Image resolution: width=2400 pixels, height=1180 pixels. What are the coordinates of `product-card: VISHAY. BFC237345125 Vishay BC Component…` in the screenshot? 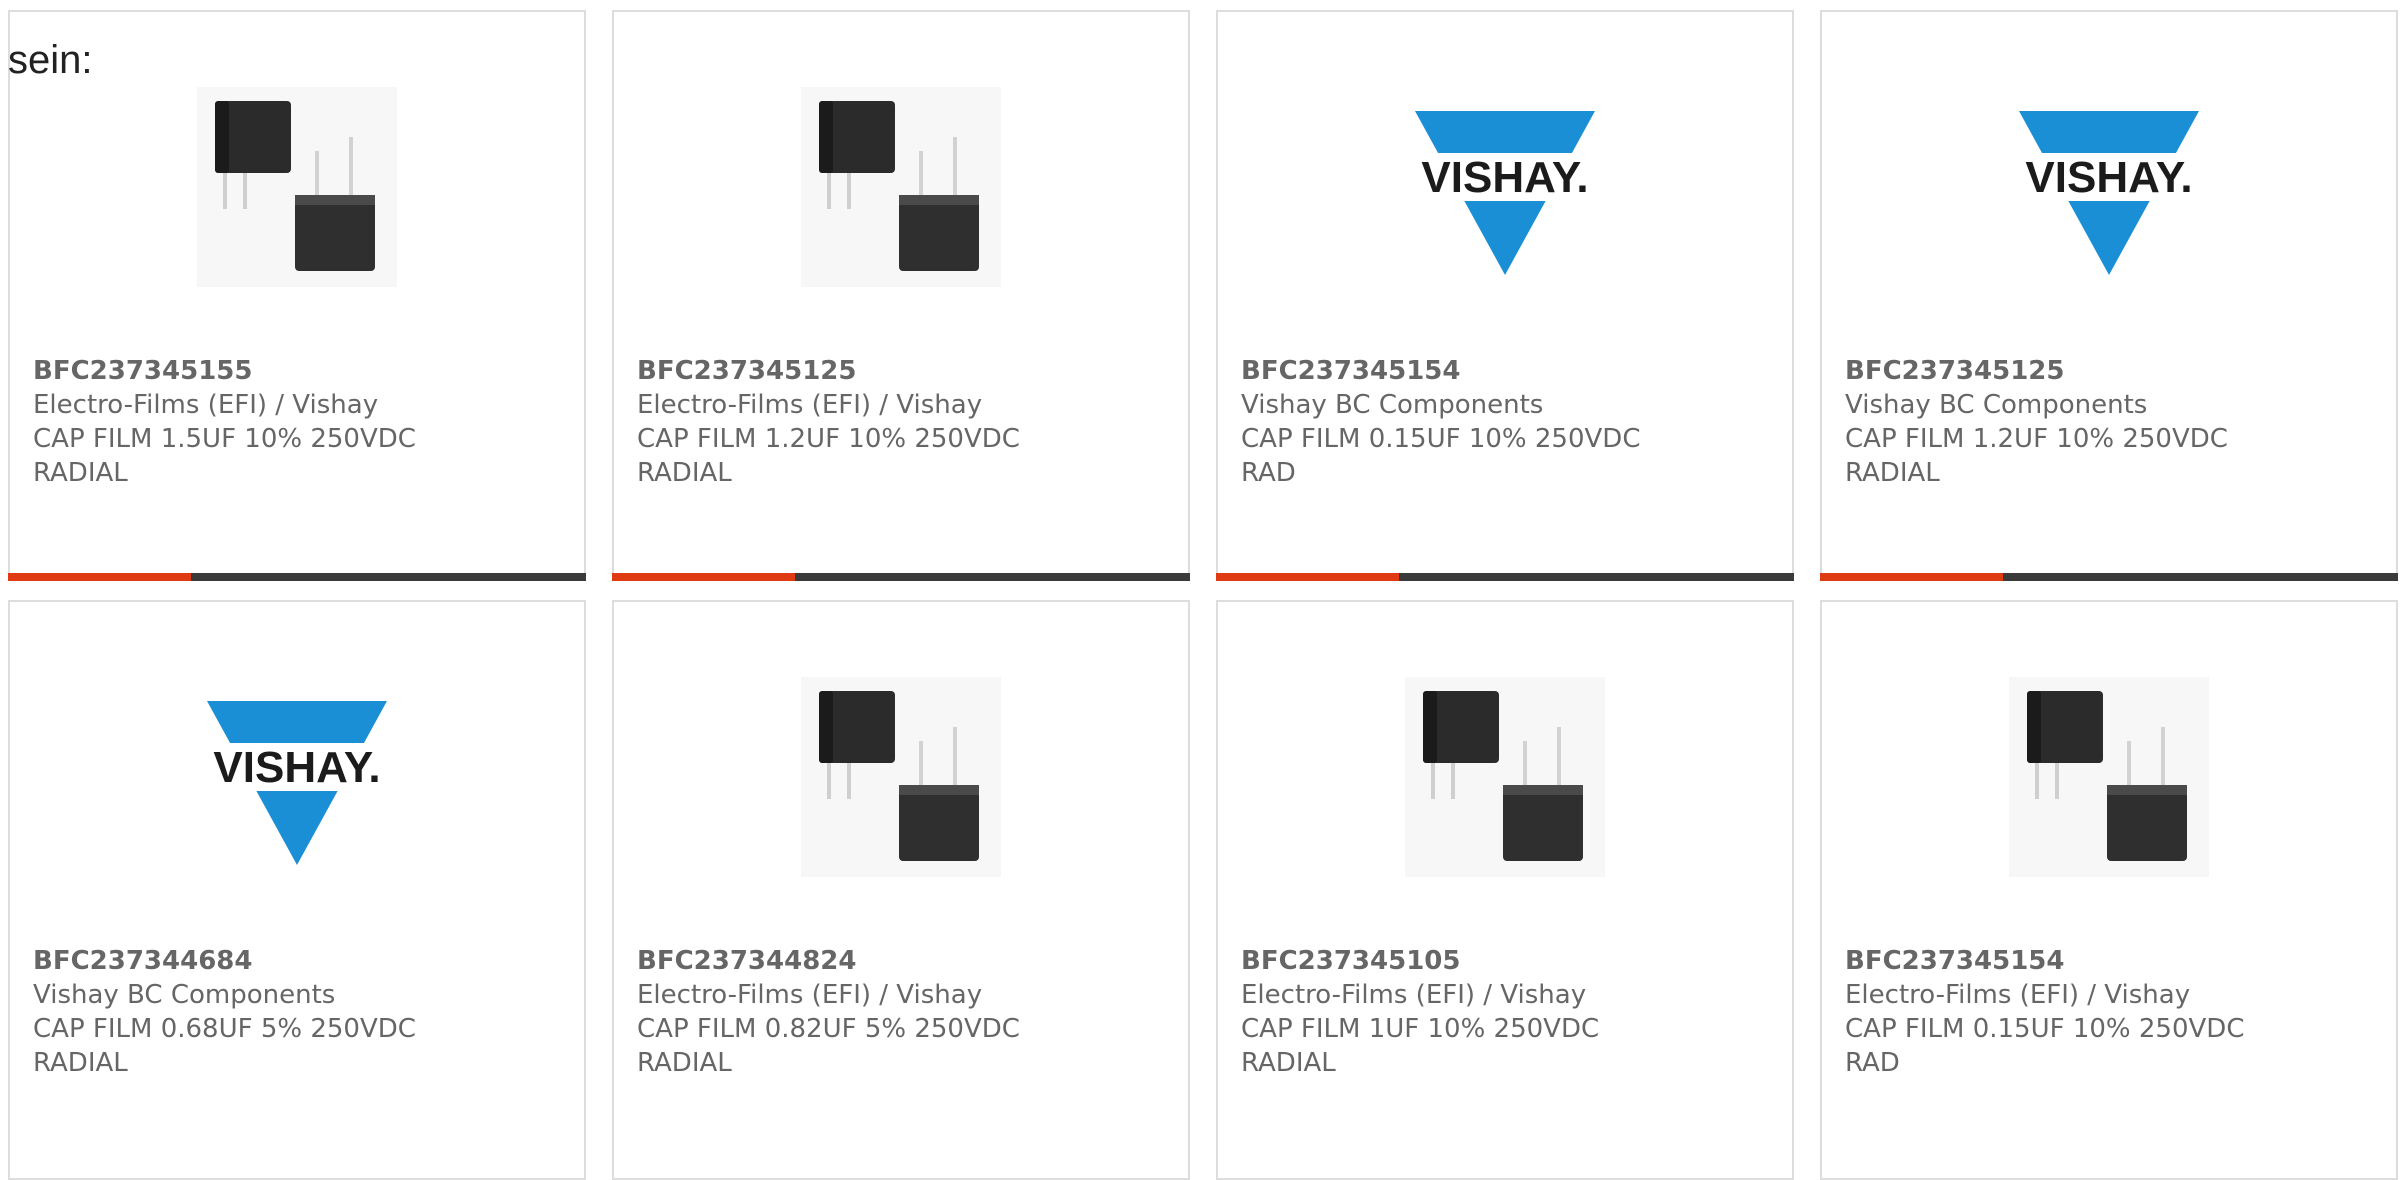 It's located at (2109, 295).